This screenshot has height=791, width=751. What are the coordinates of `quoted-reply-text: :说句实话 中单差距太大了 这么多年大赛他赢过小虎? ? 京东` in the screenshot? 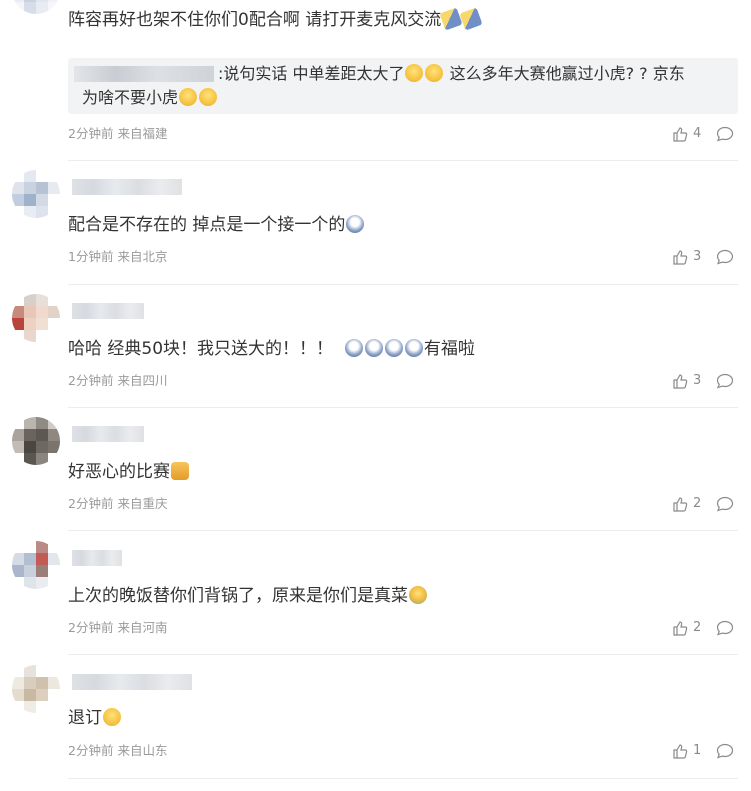 It's located at (451, 73).